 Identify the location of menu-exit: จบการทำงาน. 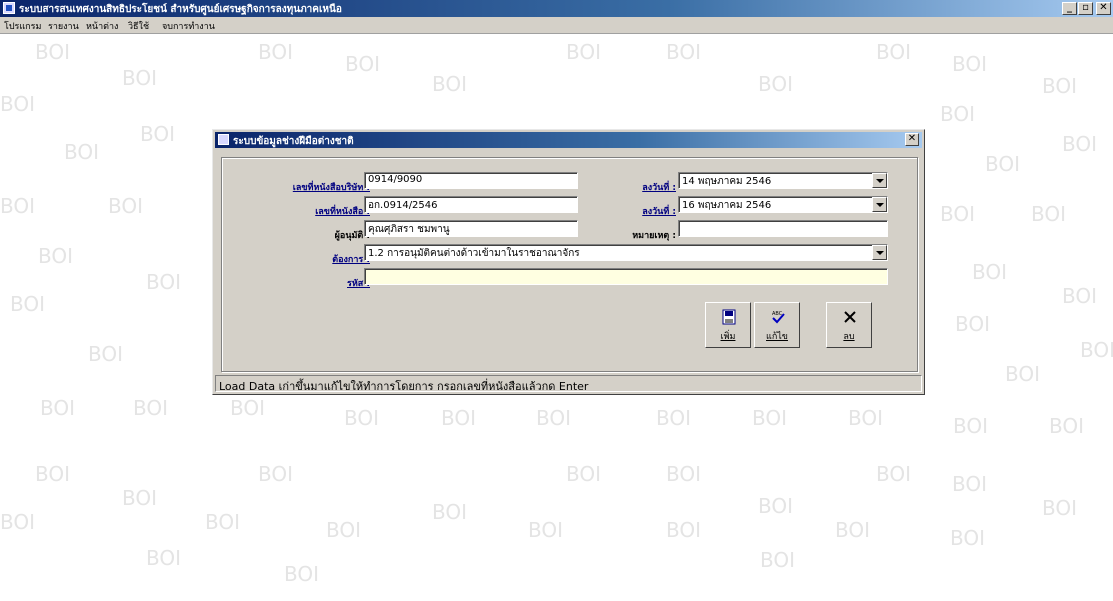
(188, 26).